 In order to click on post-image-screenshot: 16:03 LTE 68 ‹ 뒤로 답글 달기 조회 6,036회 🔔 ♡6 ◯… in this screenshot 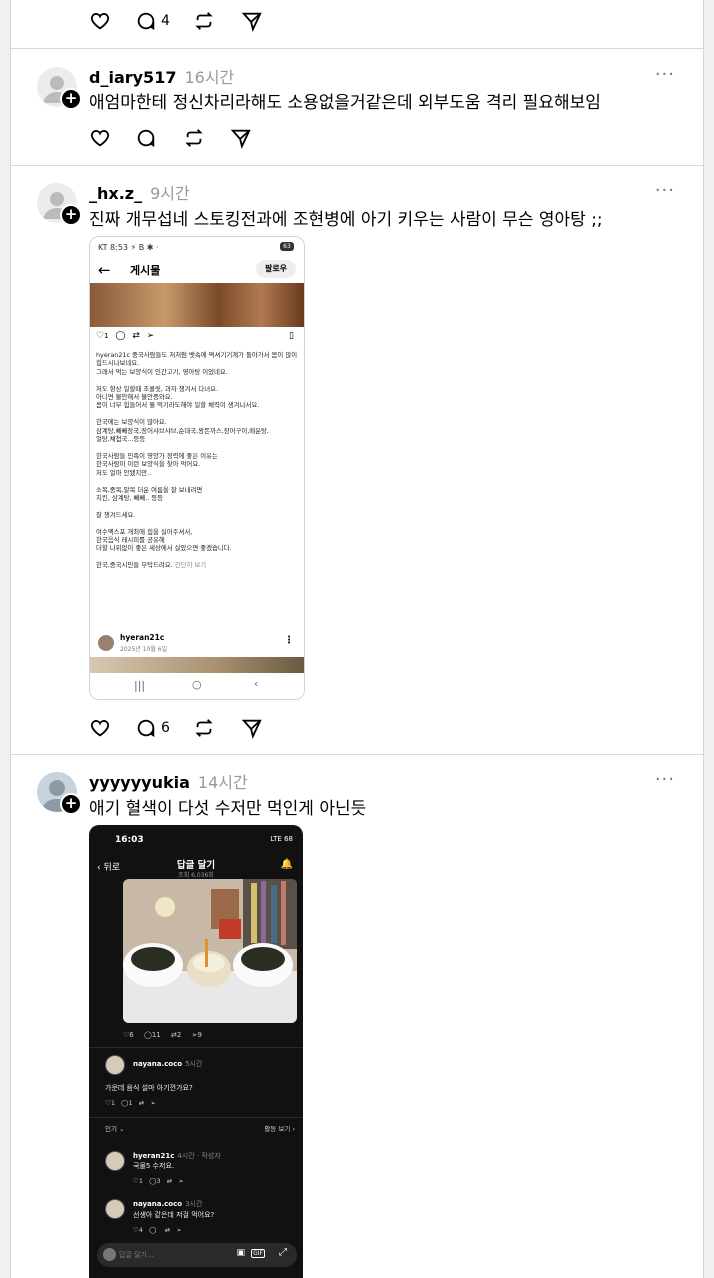, I will do `click(196, 1051)`.